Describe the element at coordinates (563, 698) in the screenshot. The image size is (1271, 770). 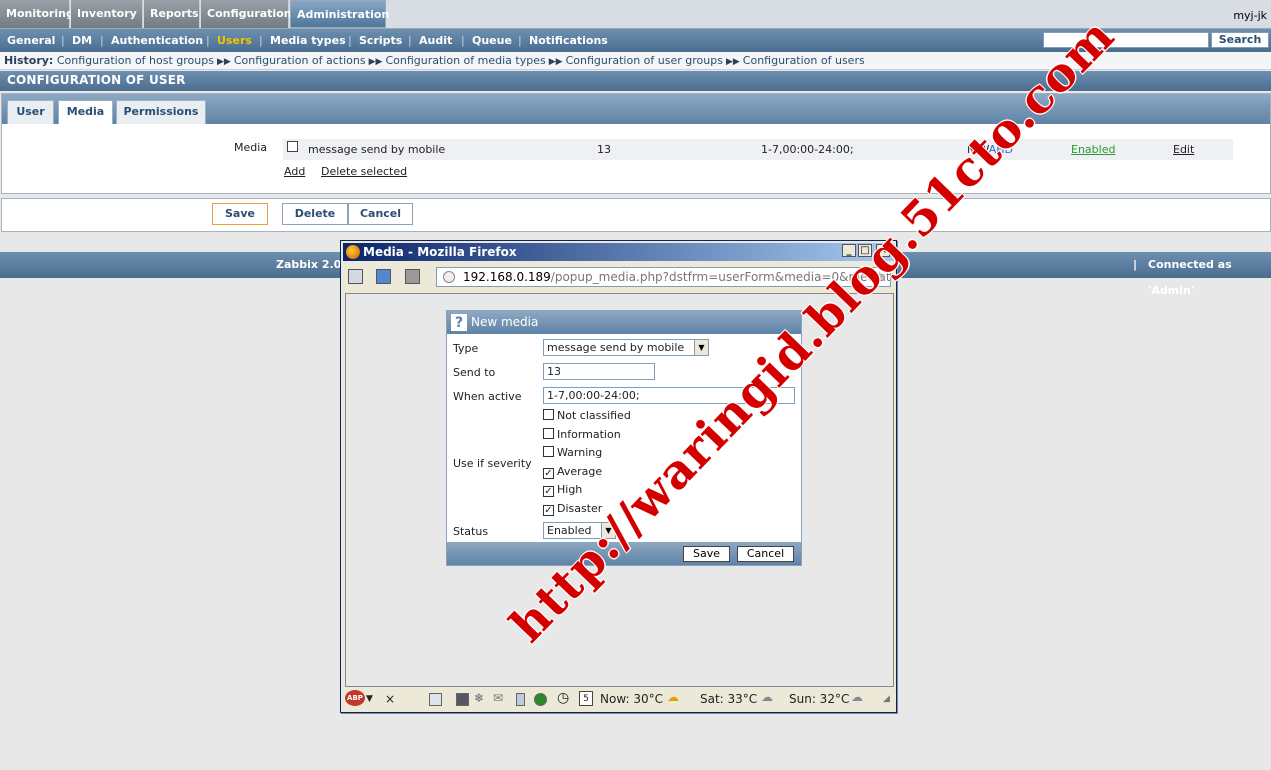
I see `clock-icon: ◷` at that location.